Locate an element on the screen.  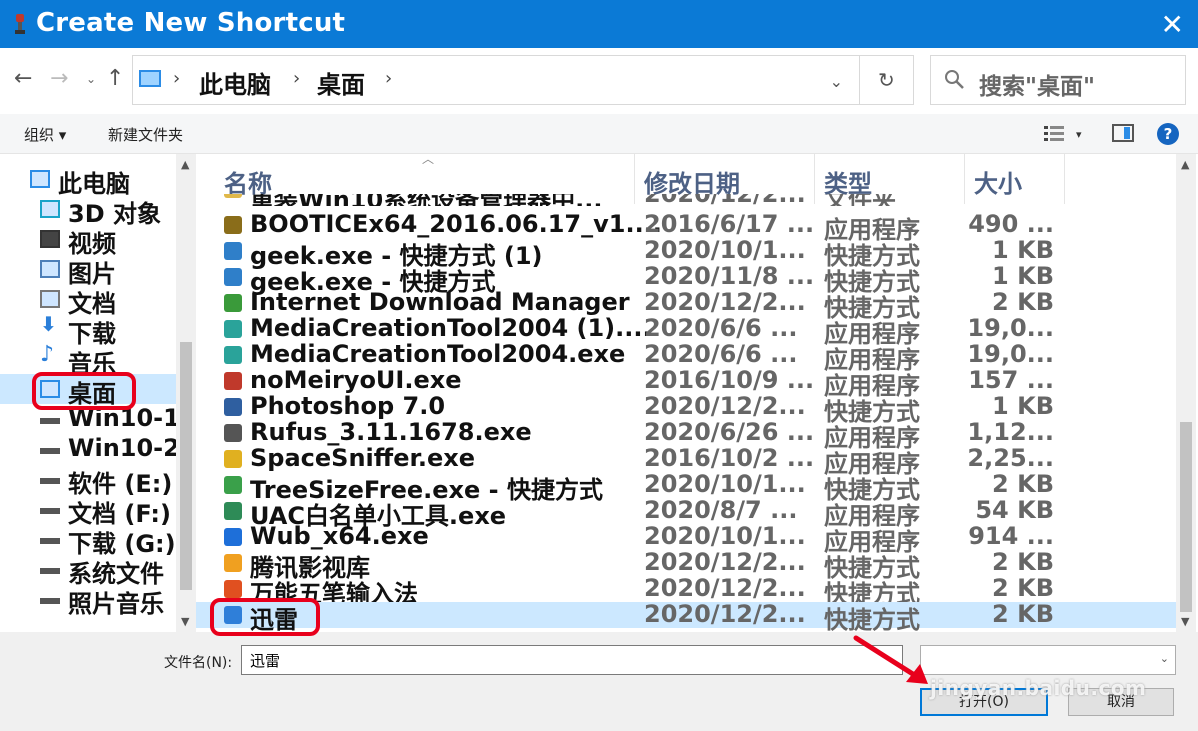
sidebar-item: 软件 (E:) is located at coordinates (88, 481).